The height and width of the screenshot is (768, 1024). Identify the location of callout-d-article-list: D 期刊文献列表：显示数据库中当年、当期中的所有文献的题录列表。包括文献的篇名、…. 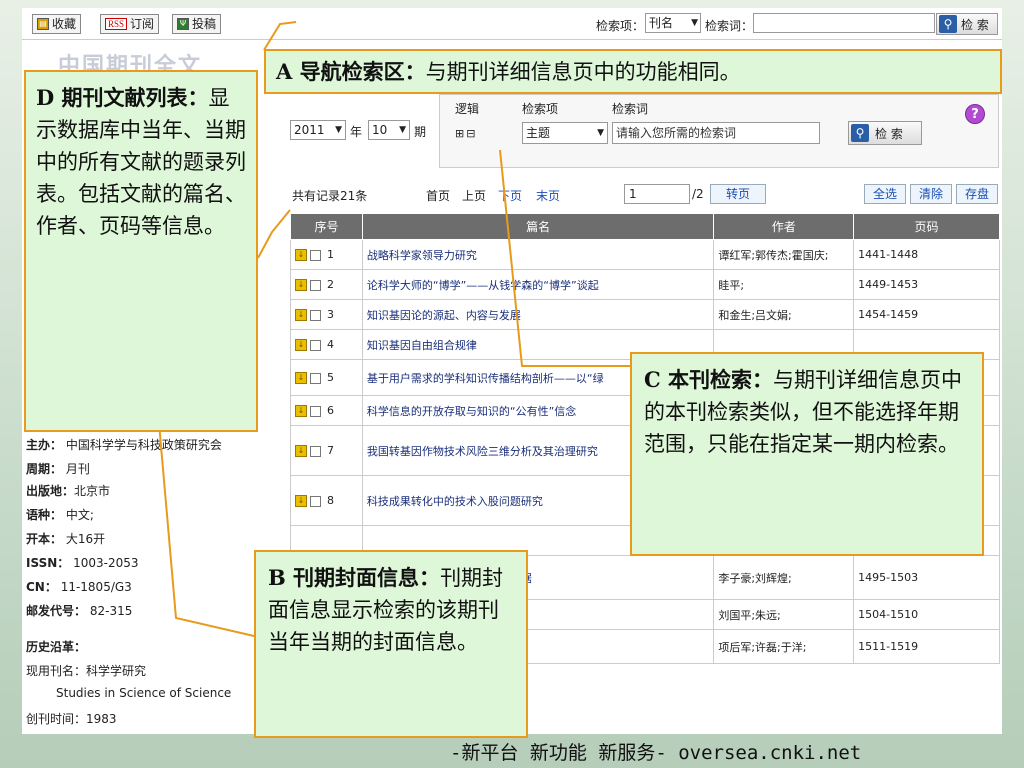
(141, 251).